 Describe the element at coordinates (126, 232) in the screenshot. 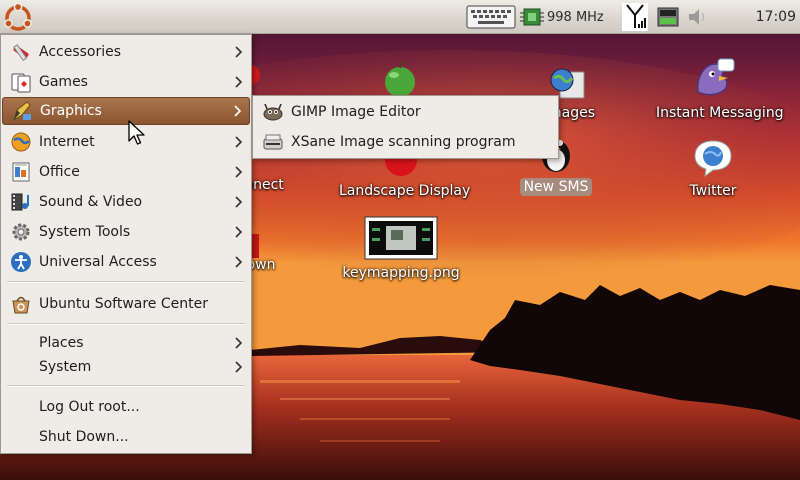

I see `menu-item-system-tools: System Tools` at that location.